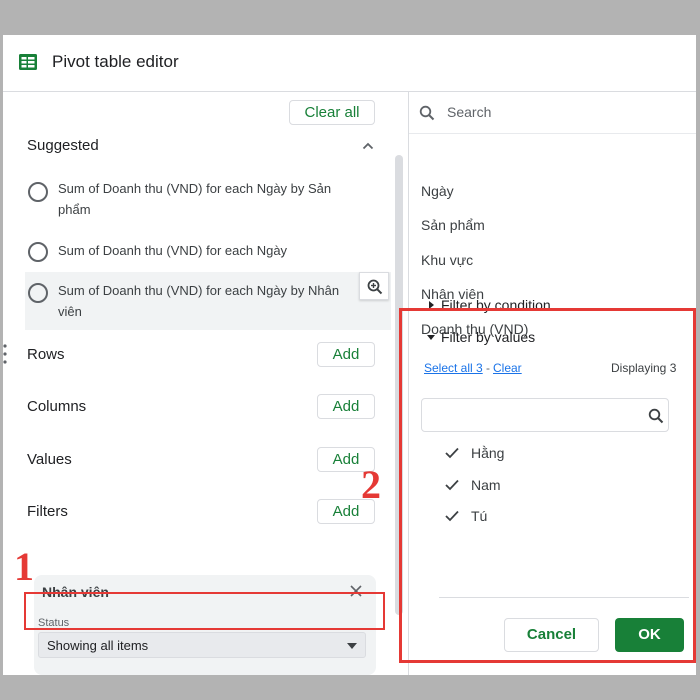  I want to click on suggestion-item: Sum of Doanh thu (VND) for each Ngày, so click(208, 251).